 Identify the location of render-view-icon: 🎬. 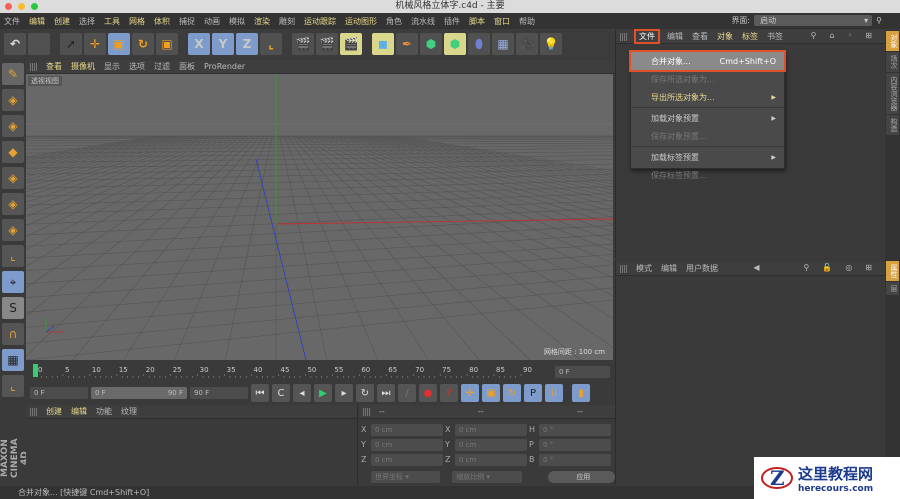
(303, 44).